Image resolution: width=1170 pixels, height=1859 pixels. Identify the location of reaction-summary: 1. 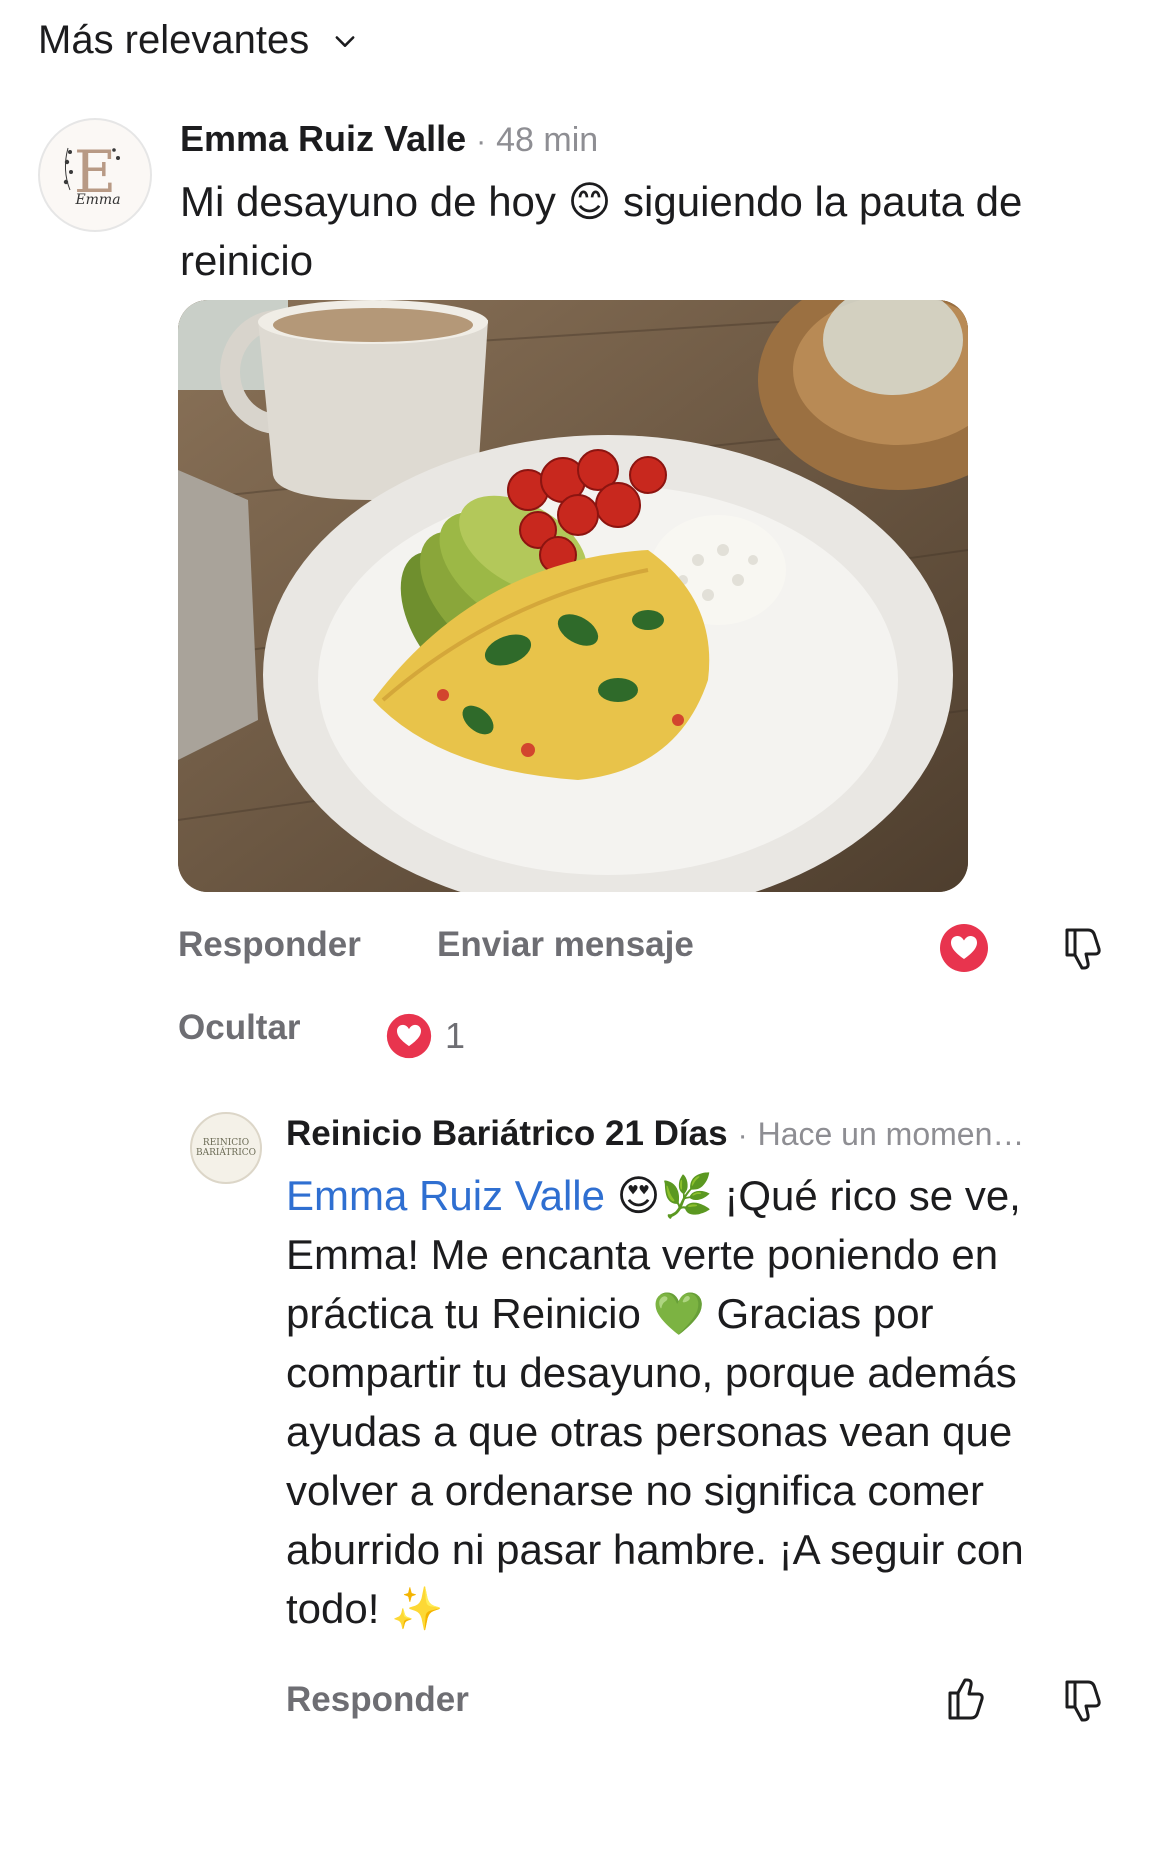
(425, 1036).